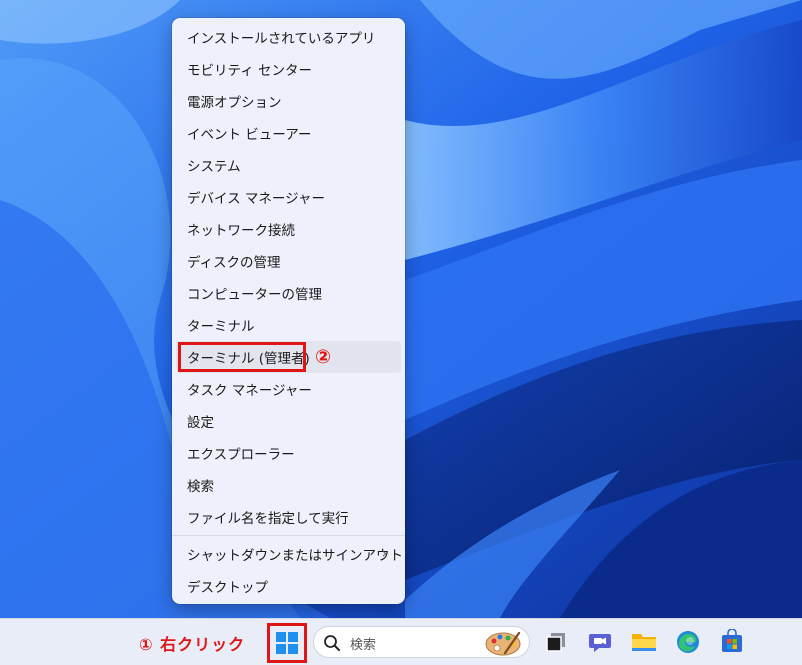 The height and width of the screenshot is (665, 802). I want to click on menu-item-run: ファイル名を指定して実行, so click(288, 517).